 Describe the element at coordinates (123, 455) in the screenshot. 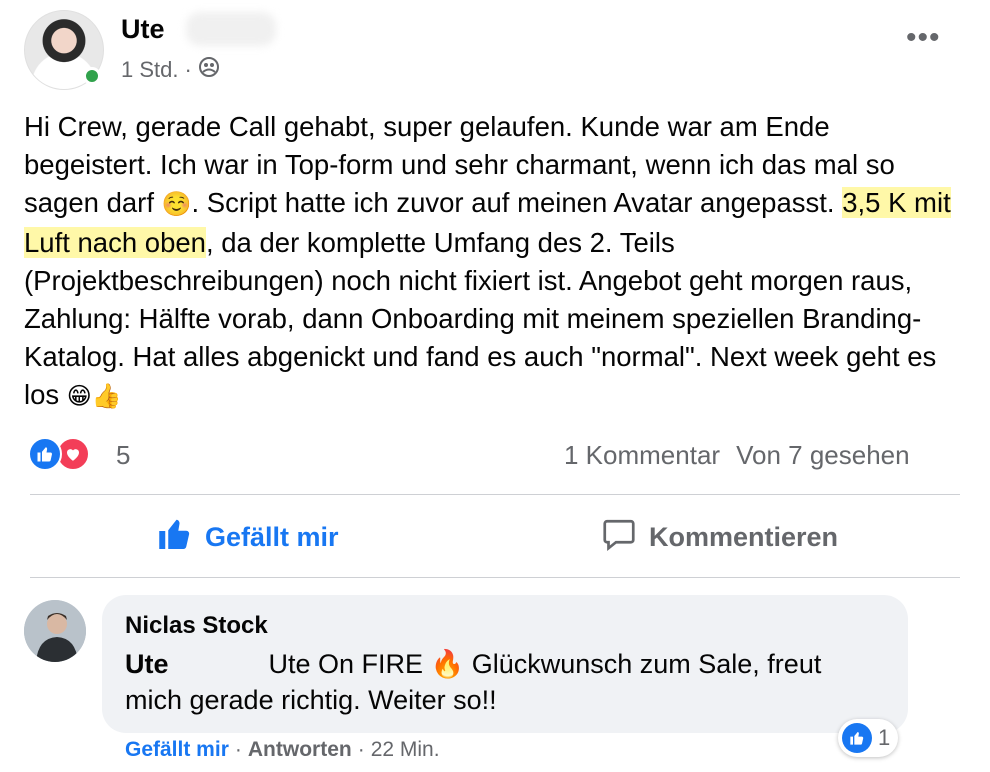

I see `reaction-count: 5` at that location.